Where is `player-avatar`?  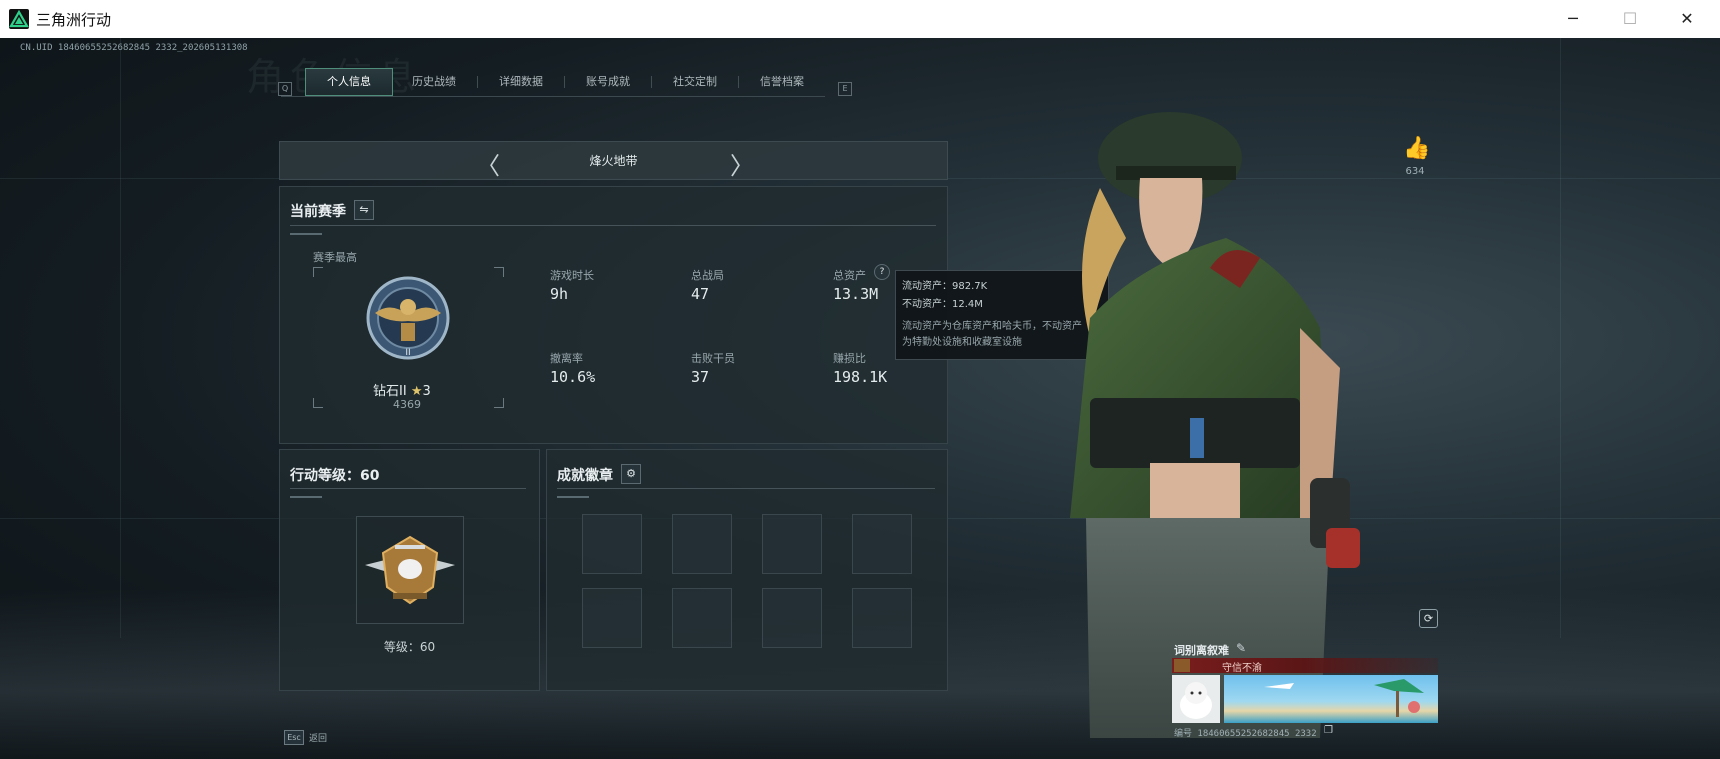
player-avatar is located at coordinates (1196, 699).